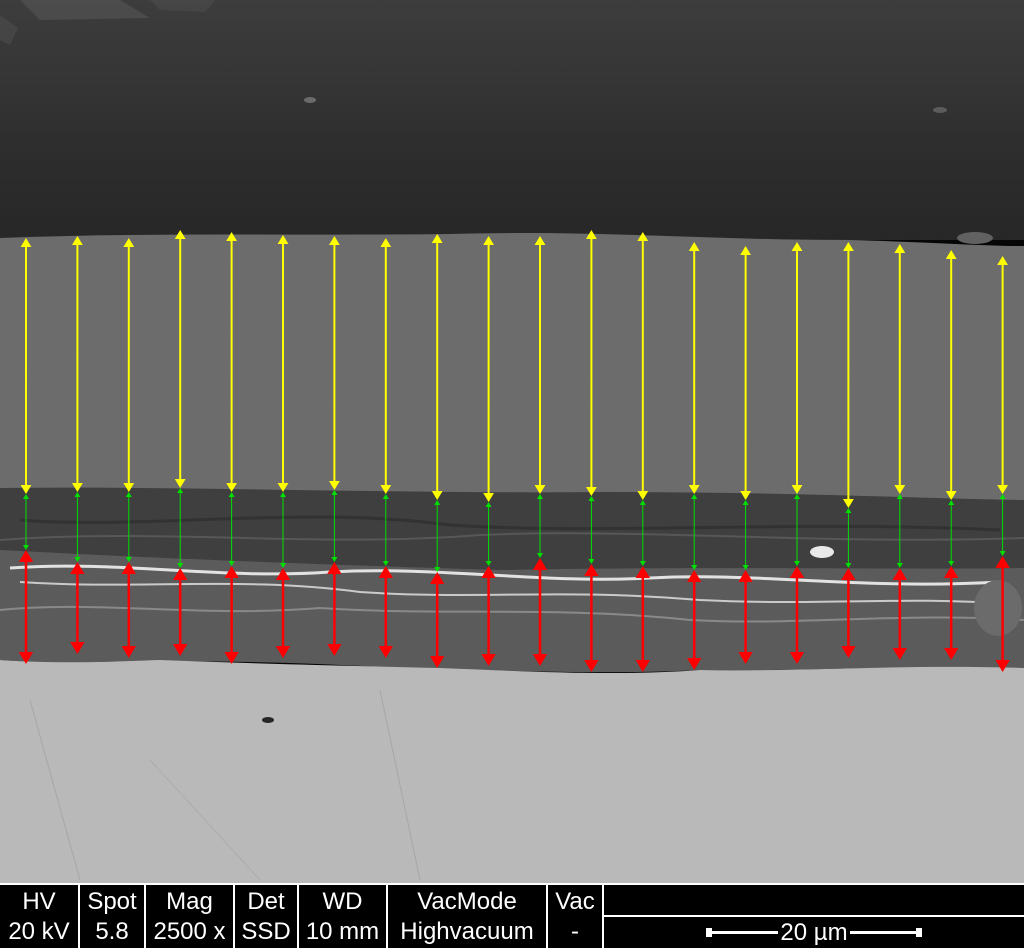  I want to click on det-label: Det, so click(266, 901).